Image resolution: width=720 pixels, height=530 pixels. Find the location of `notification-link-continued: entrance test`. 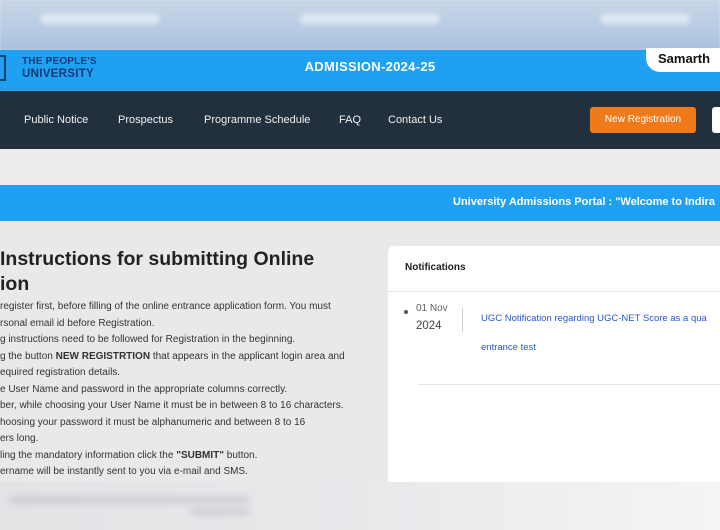

notification-link-continued: entrance test is located at coordinates (508, 347).